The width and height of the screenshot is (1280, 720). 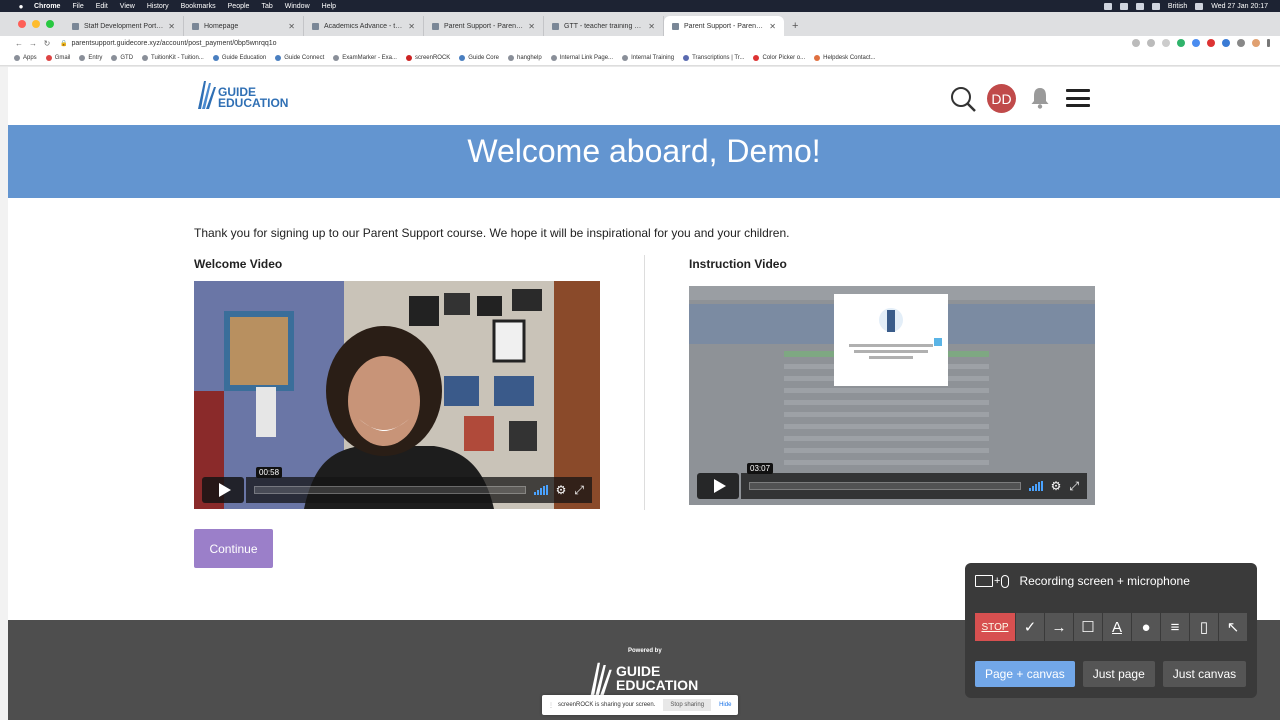 I want to click on puzzle-icon, so click(x=1241, y=43).